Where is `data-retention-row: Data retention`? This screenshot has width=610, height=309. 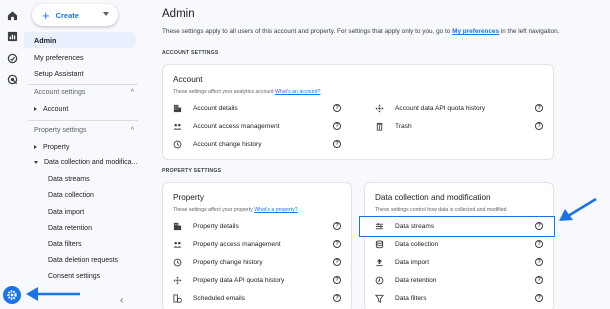
data-retention-row: Data retention is located at coordinates (405, 280).